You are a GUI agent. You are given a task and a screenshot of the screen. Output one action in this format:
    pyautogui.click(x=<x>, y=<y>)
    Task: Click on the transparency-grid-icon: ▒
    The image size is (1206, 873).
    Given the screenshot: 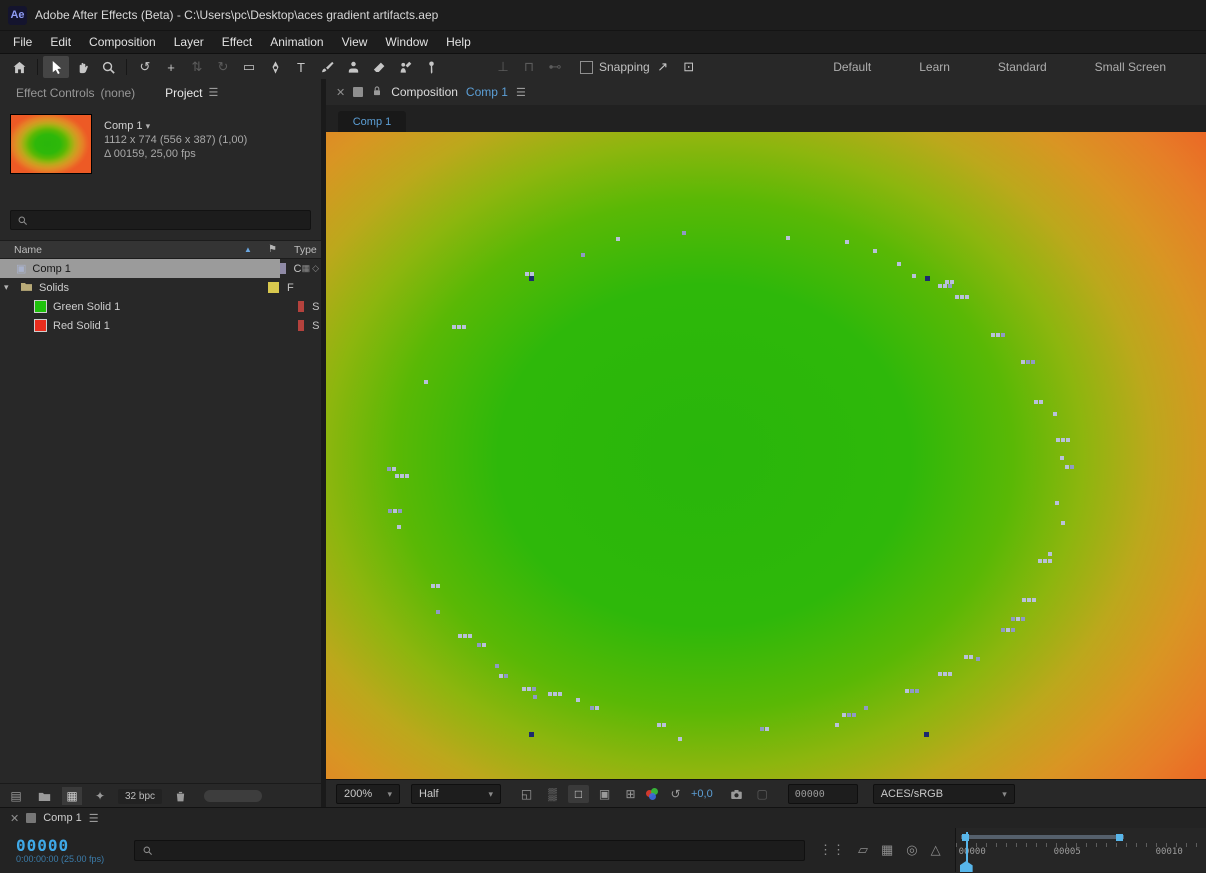 What is the action you would take?
    pyautogui.click(x=552, y=794)
    